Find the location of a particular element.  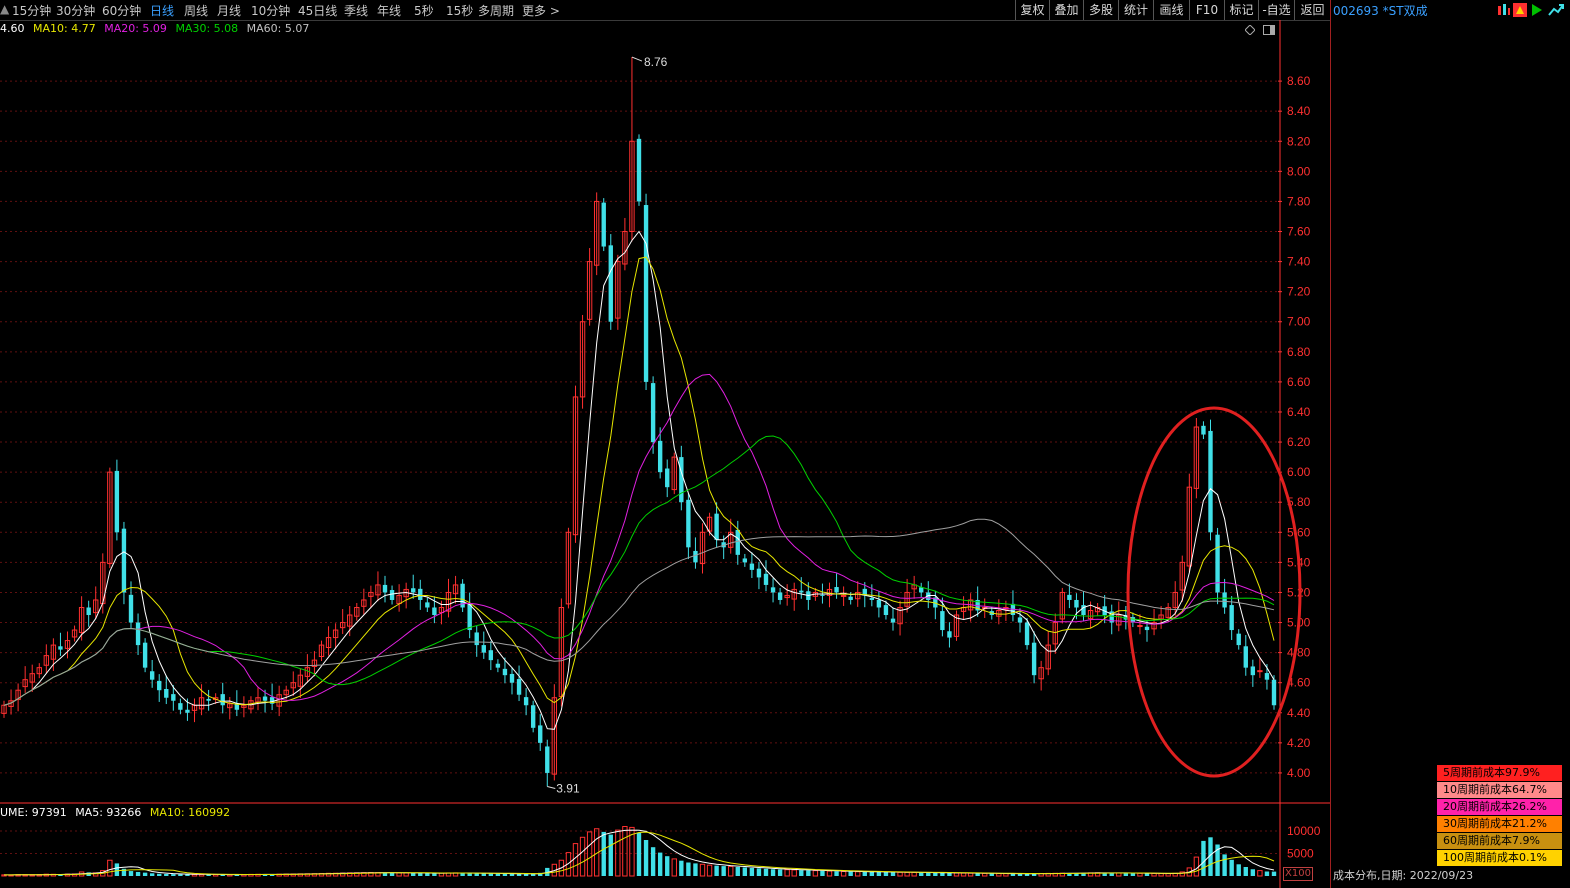

cost-legend-row-4: 60周期前成本7.9% is located at coordinates (1499, 841).